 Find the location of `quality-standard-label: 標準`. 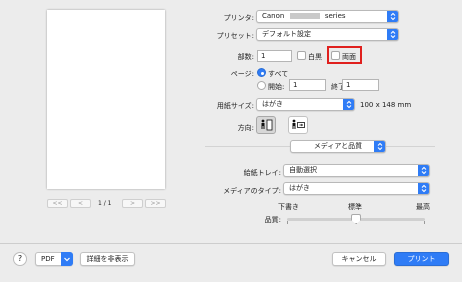

quality-standard-label: 標準 is located at coordinates (355, 207).